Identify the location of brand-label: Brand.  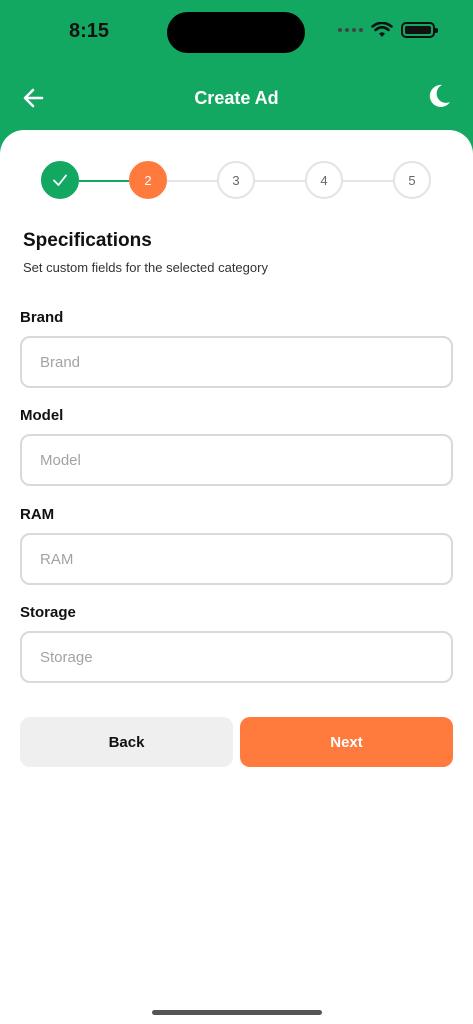
(42, 317).